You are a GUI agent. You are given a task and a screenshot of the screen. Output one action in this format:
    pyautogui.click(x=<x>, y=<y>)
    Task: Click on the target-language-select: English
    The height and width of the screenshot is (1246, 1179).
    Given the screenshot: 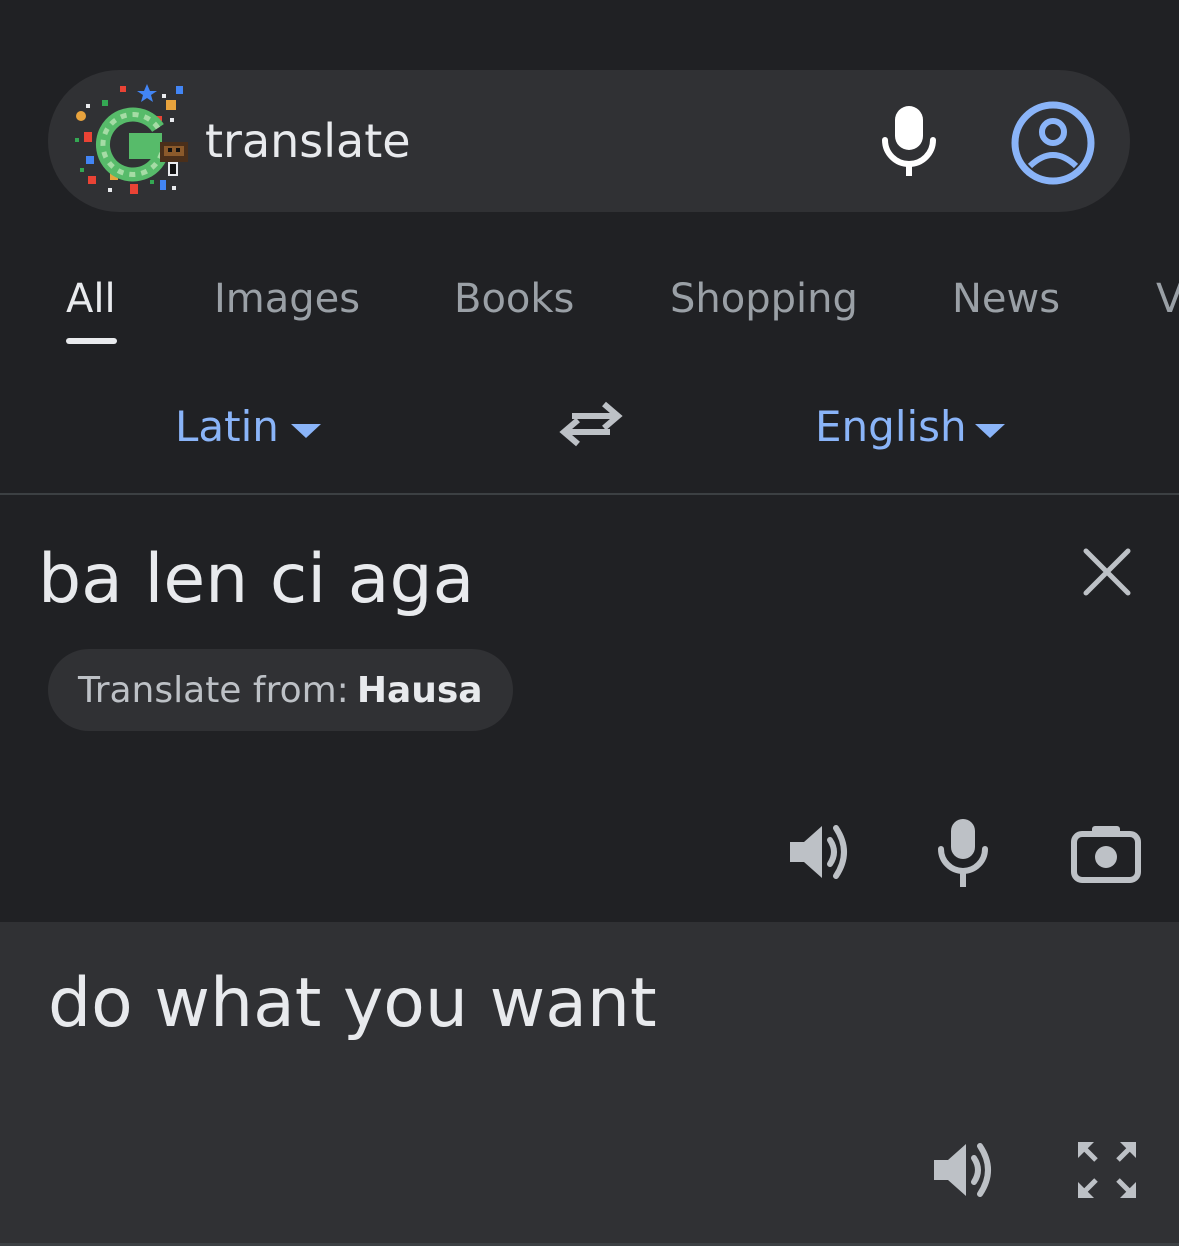 What is the action you would take?
    pyautogui.click(x=891, y=427)
    